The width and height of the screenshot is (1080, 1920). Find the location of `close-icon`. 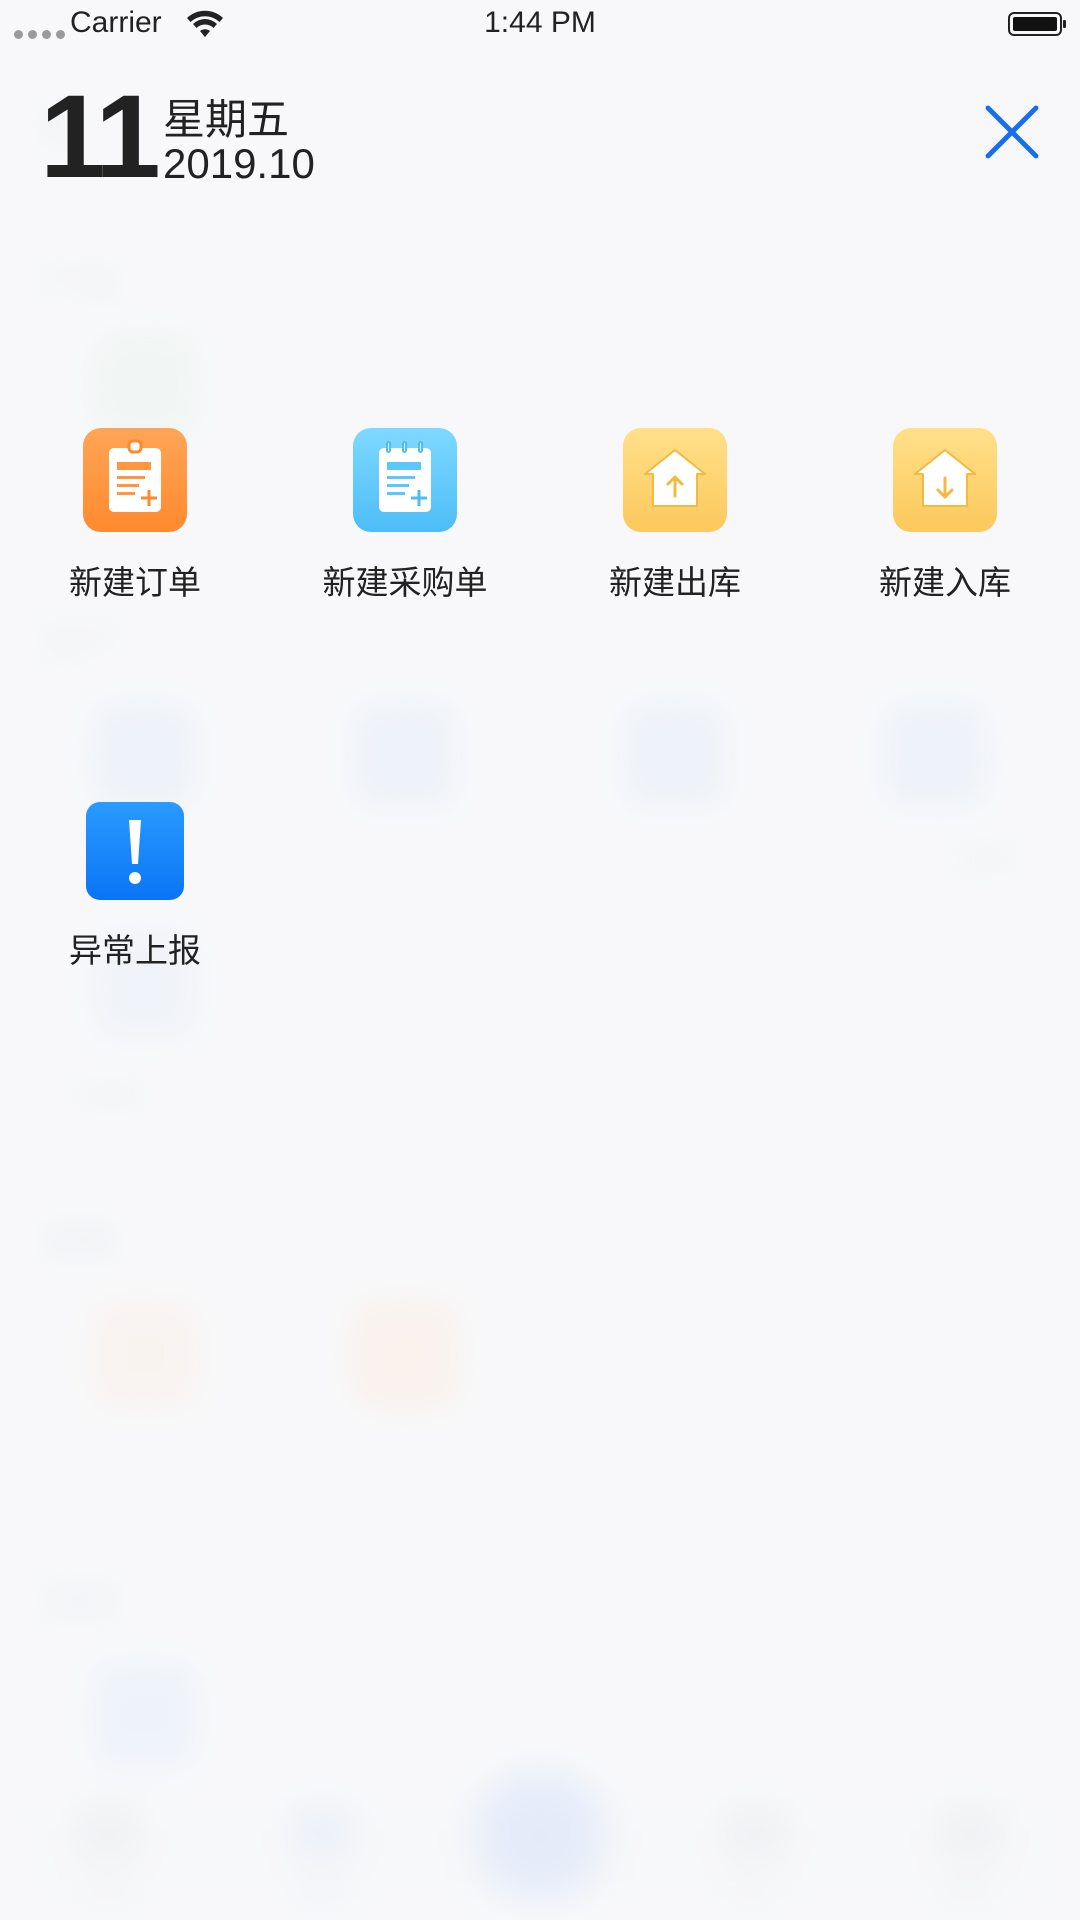

close-icon is located at coordinates (1012, 132).